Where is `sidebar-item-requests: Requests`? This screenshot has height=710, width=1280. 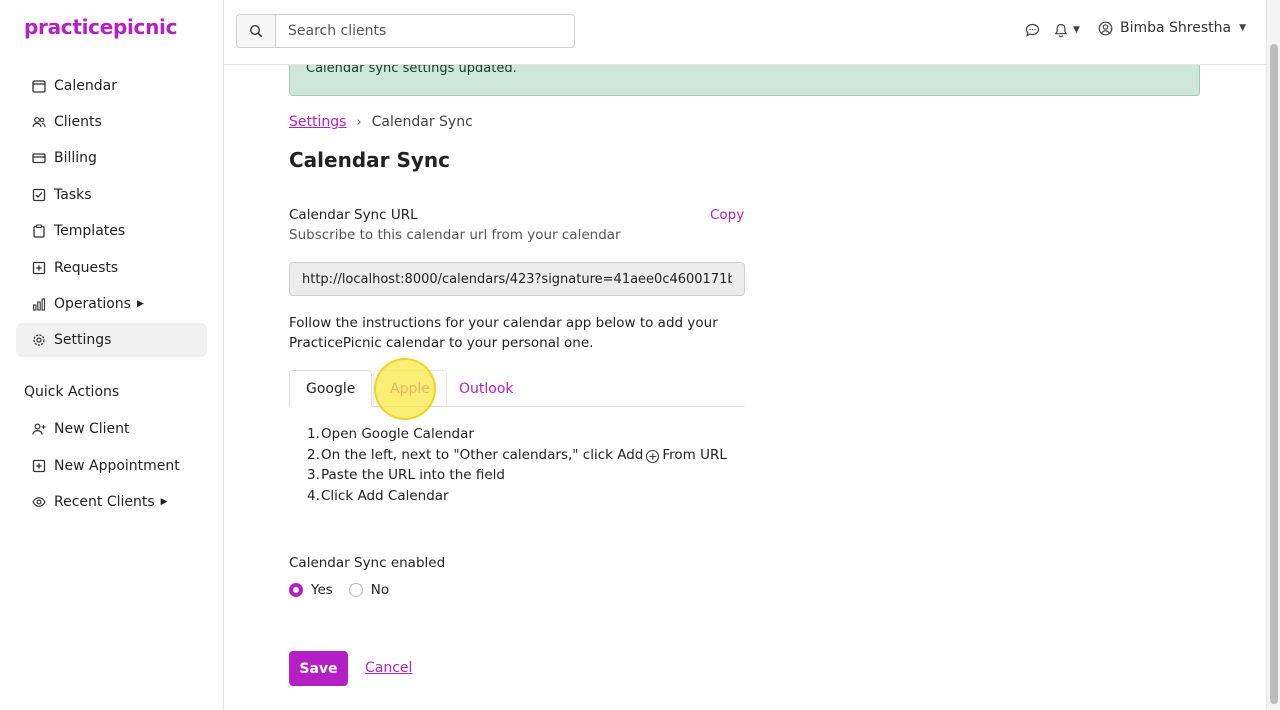
sidebar-item-requests: Requests is located at coordinates (111, 268).